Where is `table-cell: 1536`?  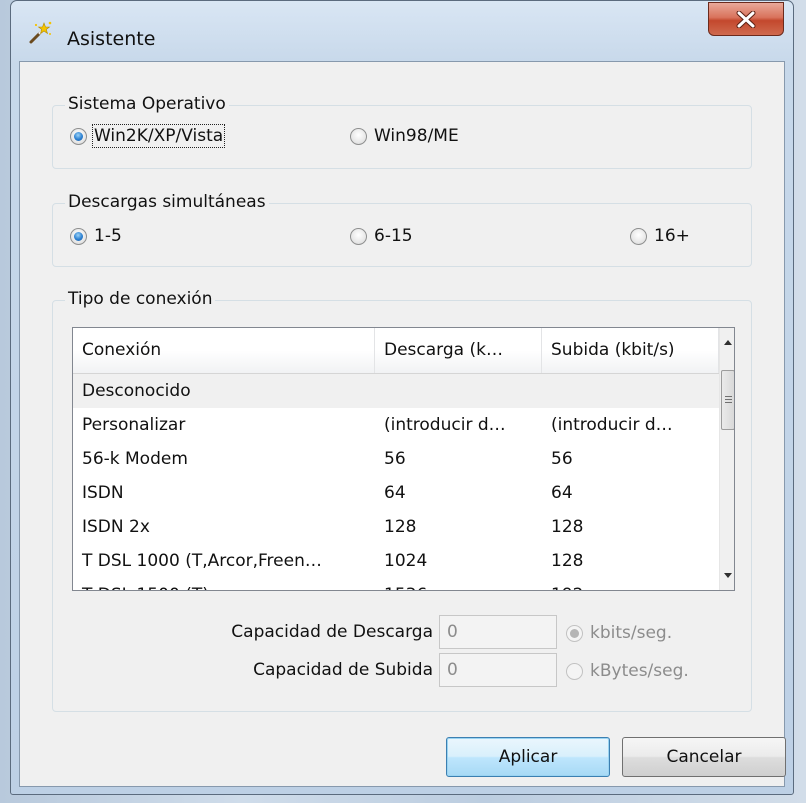
table-cell: 1536 is located at coordinates (458, 584).